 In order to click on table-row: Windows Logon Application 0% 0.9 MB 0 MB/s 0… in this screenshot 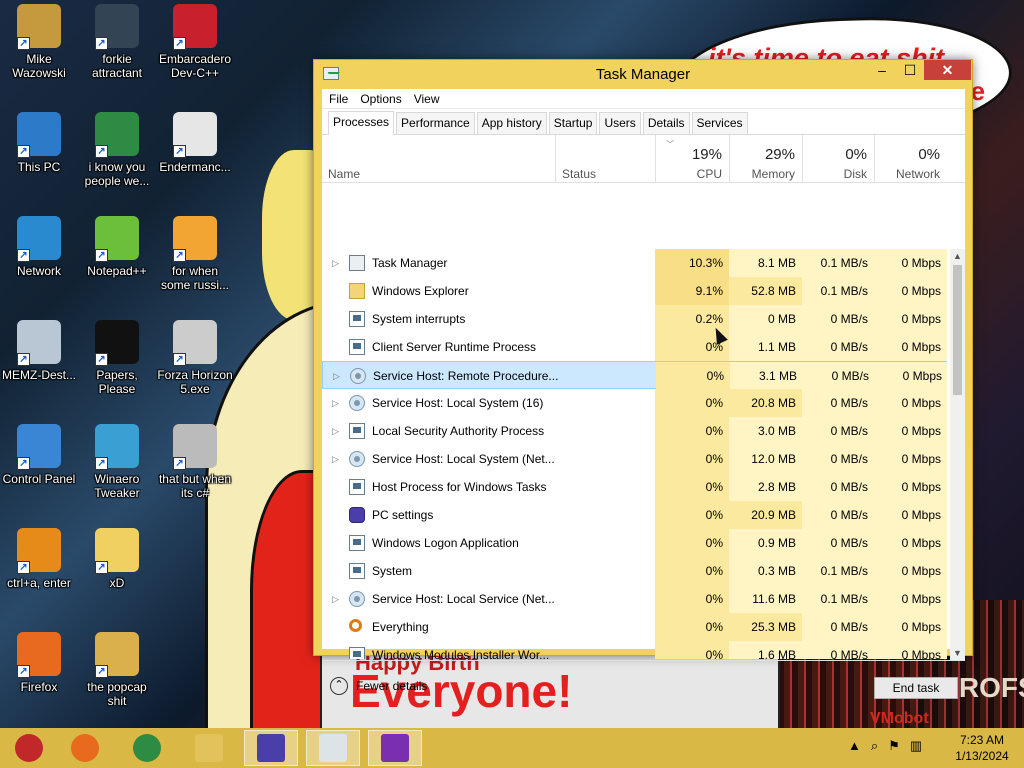, I will do `click(634, 543)`.